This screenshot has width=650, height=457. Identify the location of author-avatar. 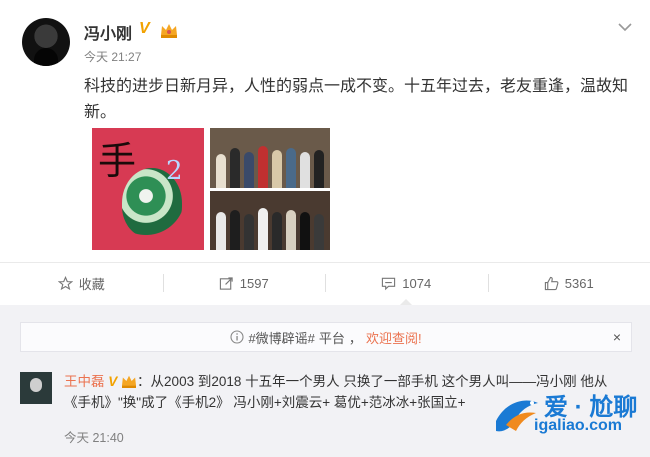
(46, 42).